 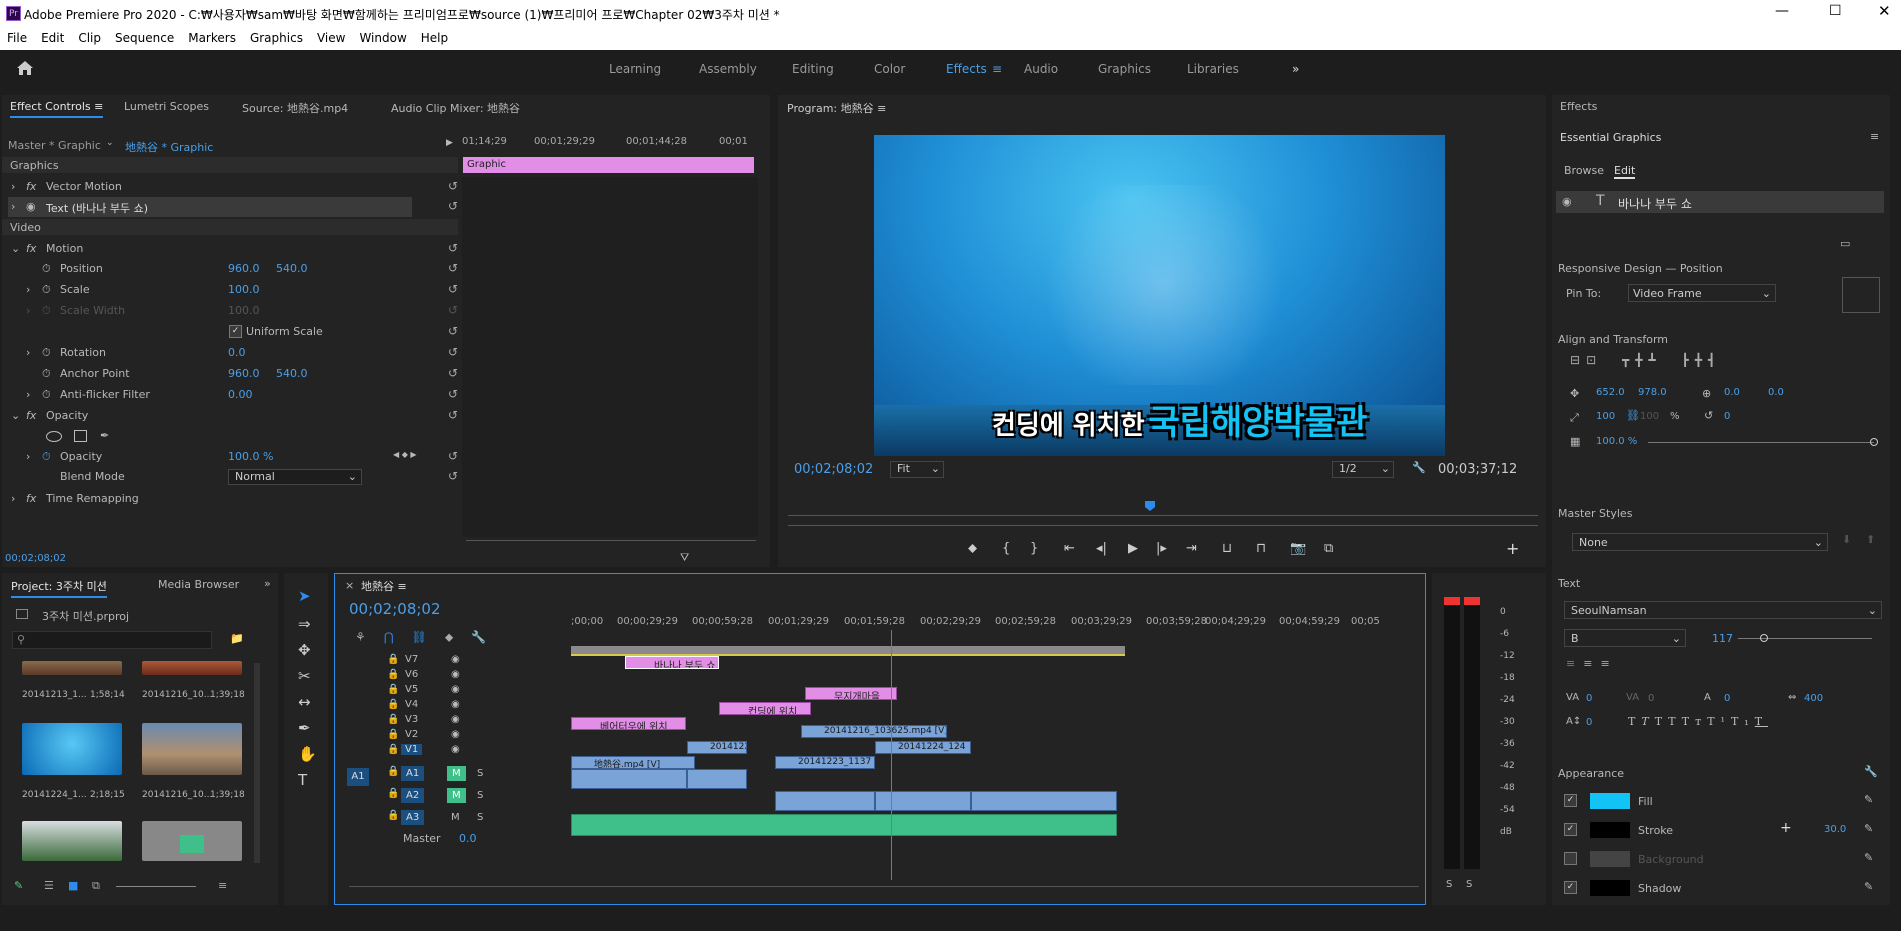 What do you see at coordinates (358, 777) in the screenshot?
I see `source-patch-a1: A1` at bounding box center [358, 777].